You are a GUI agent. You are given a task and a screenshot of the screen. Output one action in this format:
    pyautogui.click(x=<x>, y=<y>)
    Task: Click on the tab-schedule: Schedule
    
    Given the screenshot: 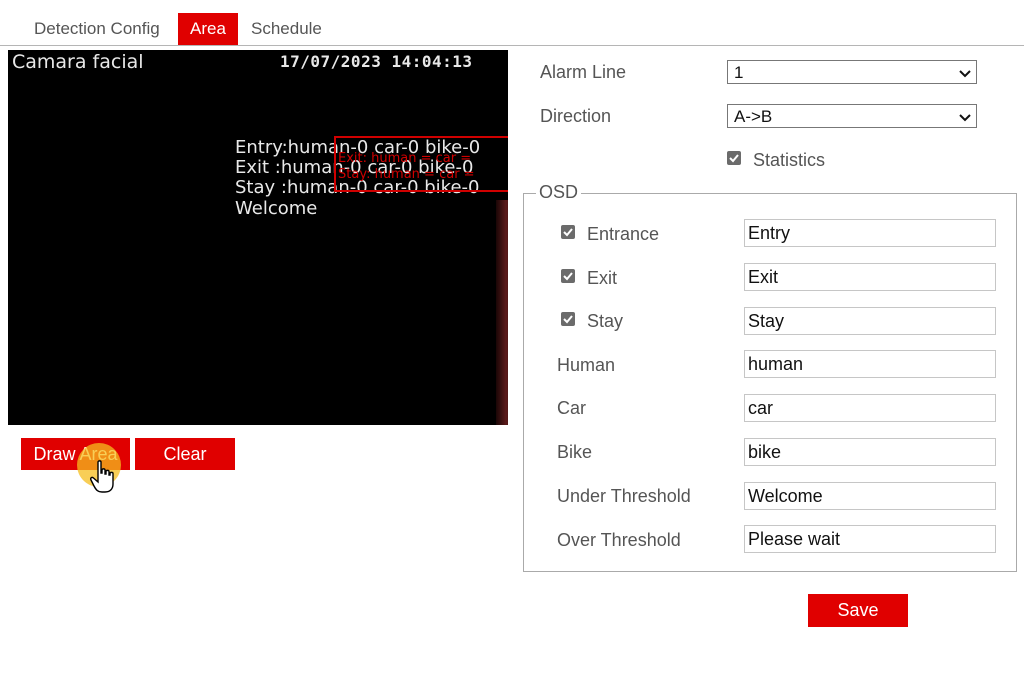 What is the action you would take?
    pyautogui.click(x=286, y=29)
    